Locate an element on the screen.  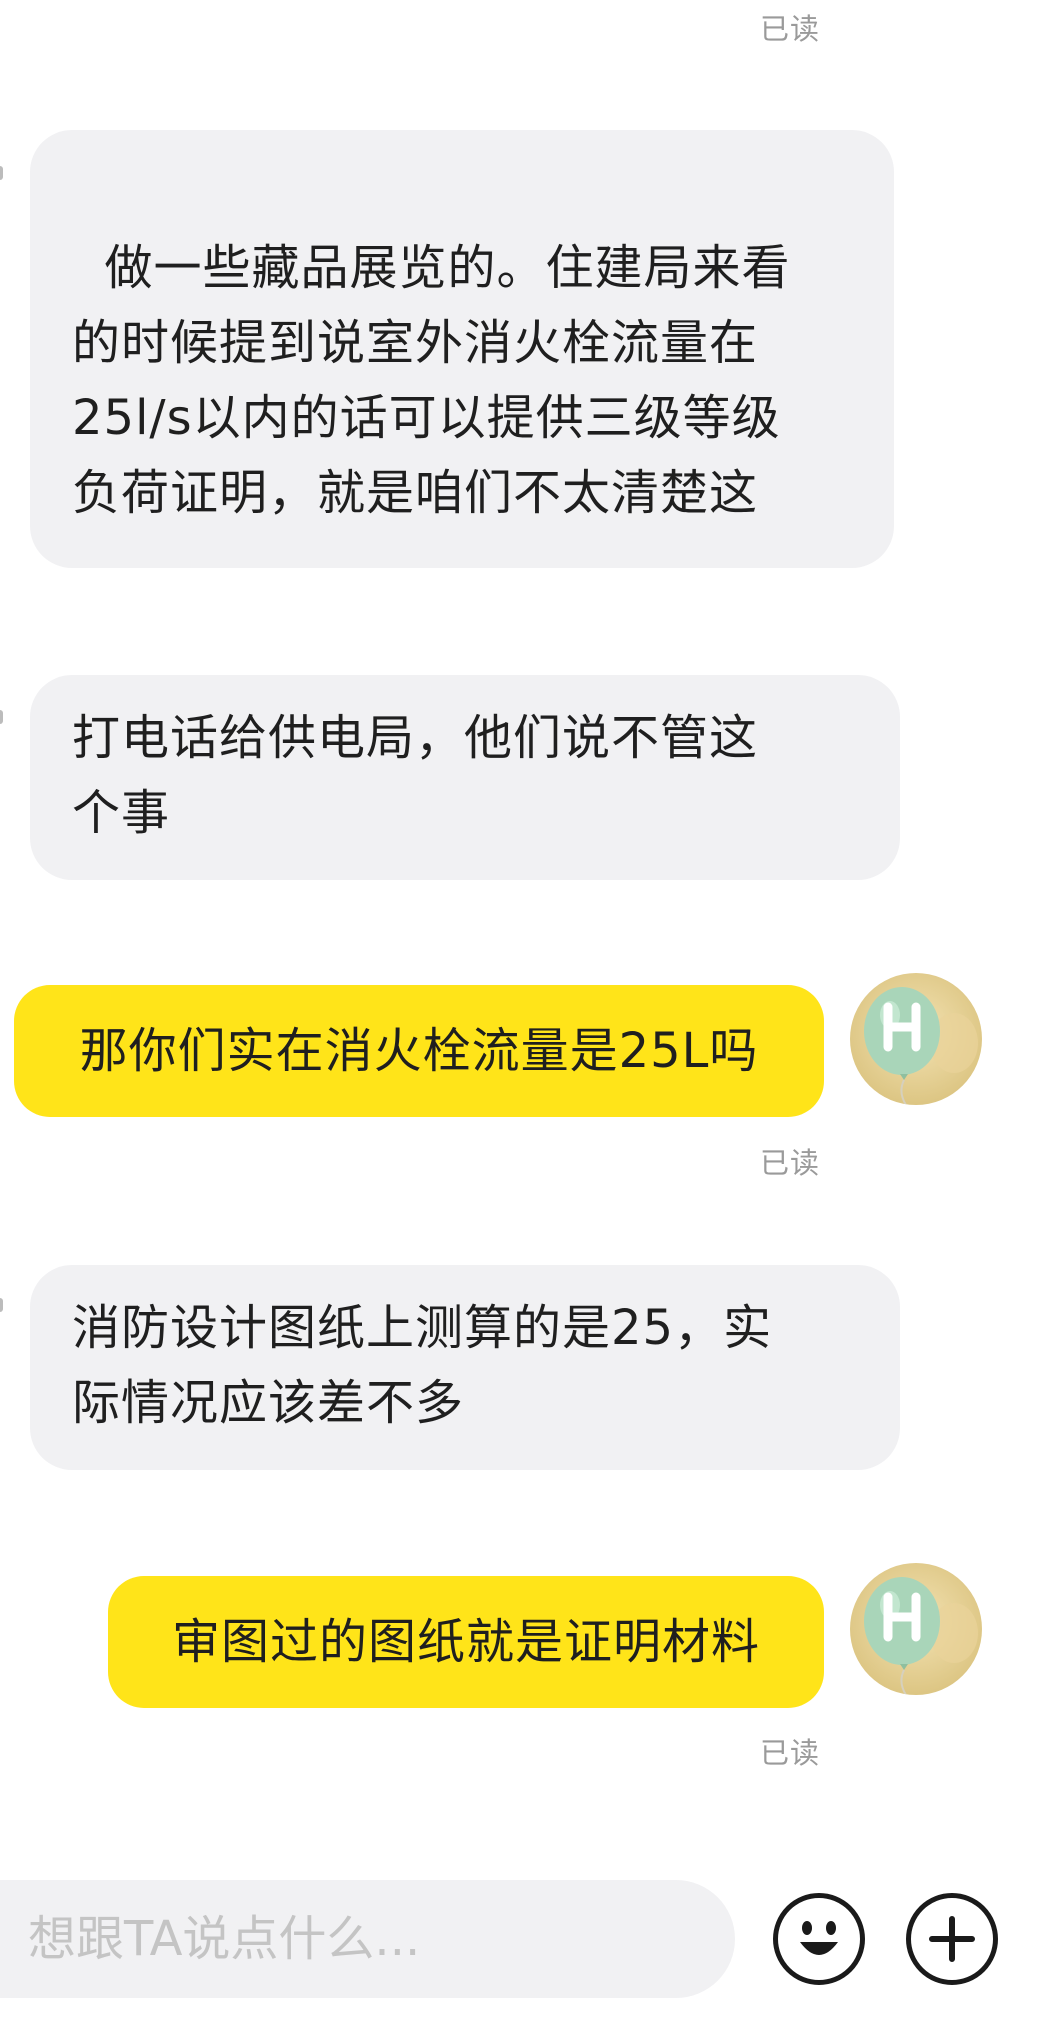
message-bubble-outgoing: 审图过的图纸就是证明材料 is located at coordinates (466, 1642).